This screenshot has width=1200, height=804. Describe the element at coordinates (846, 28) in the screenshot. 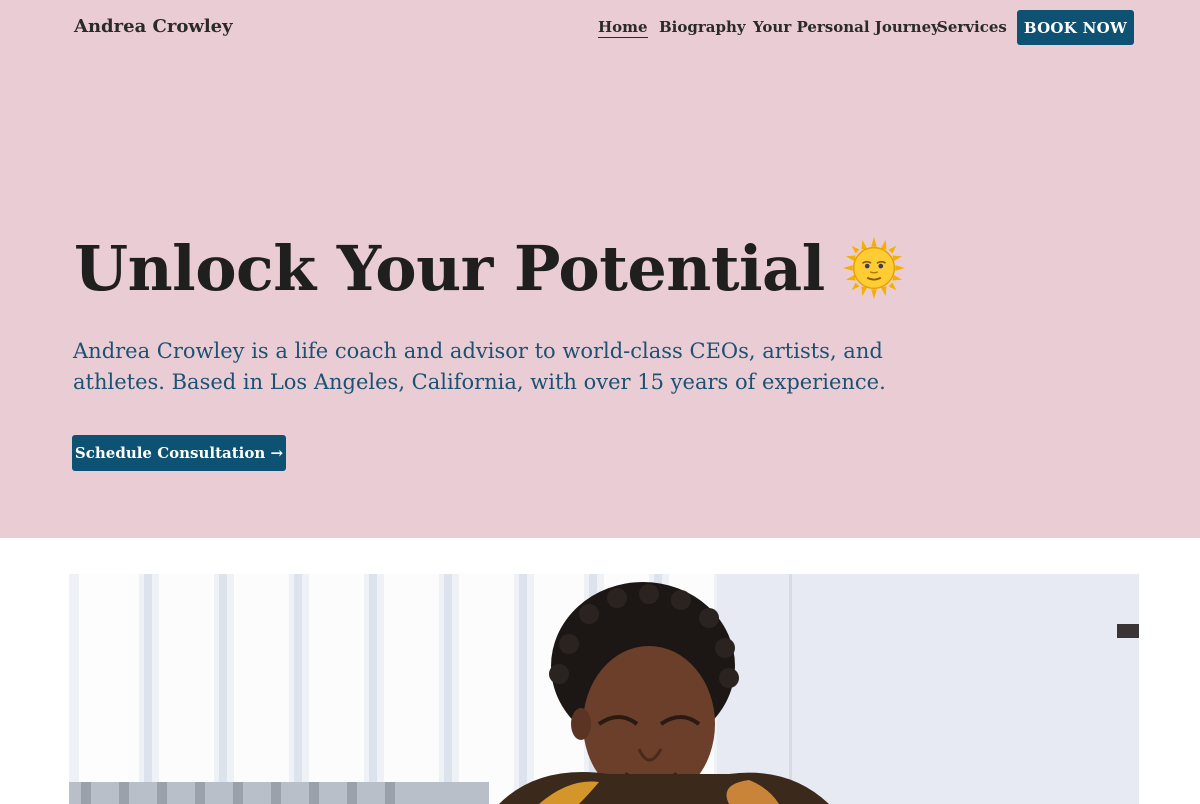

I see `nav-personal-journey: Your Personal Journey` at that location.